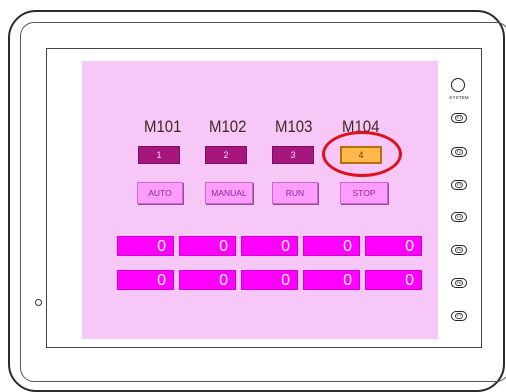  I want to click on f5-key-label: F5, so click(459, 250).